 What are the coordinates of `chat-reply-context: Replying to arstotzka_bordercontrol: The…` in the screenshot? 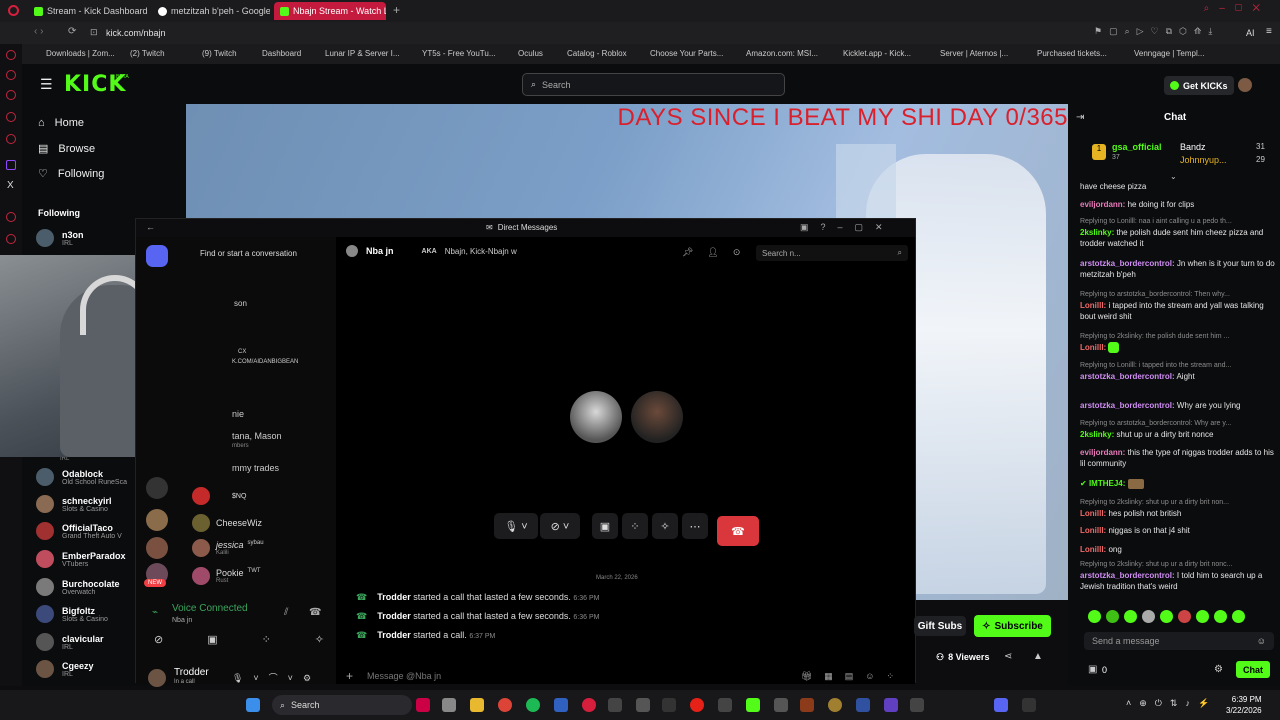 It's located at (1178, 294).